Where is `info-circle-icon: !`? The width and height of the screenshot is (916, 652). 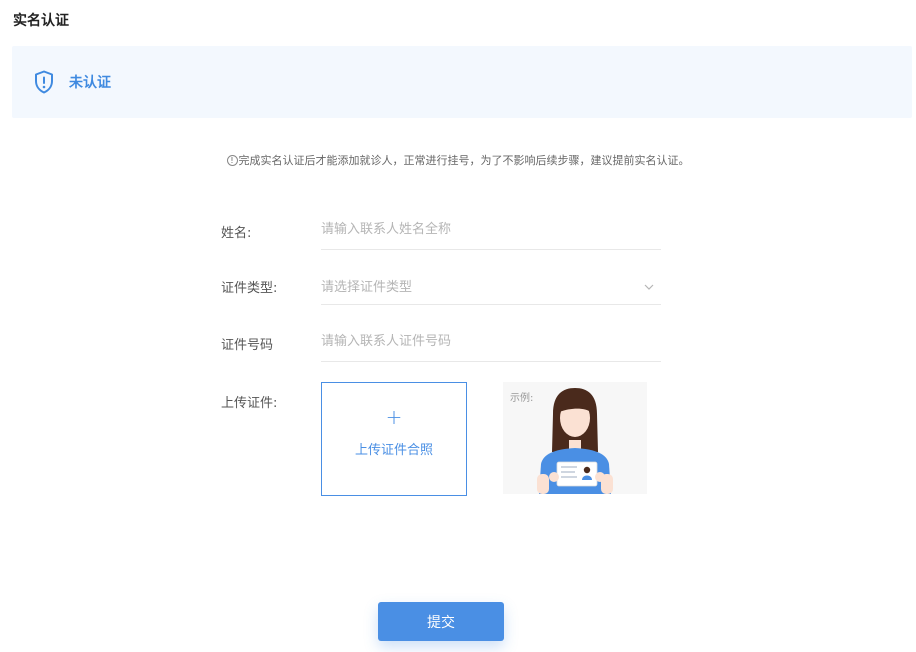 info-circle-icon: ! is located at coordinates (232, 160).